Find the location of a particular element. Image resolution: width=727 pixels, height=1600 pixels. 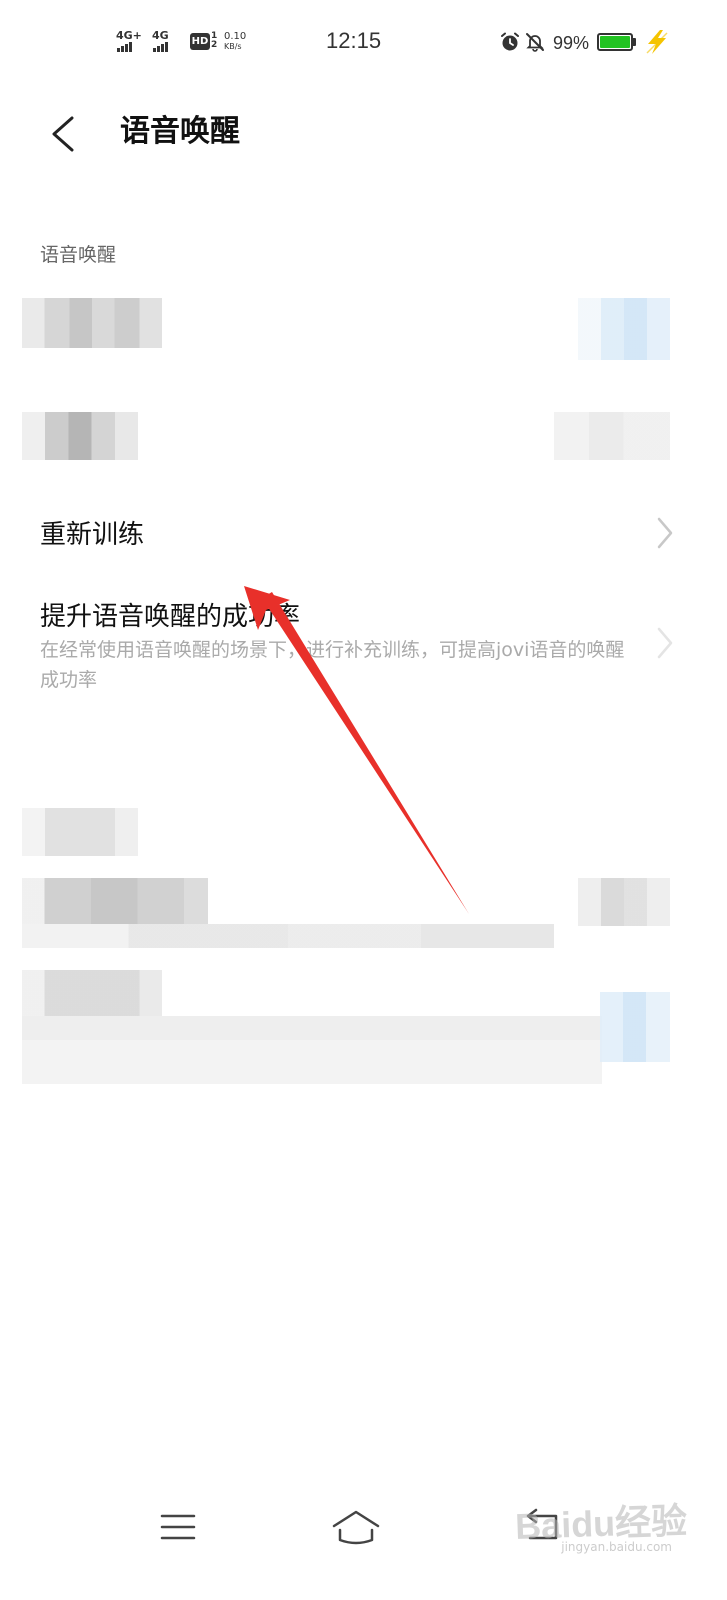

net-speed-value: 0.10 is located at coordinates (235, 36).